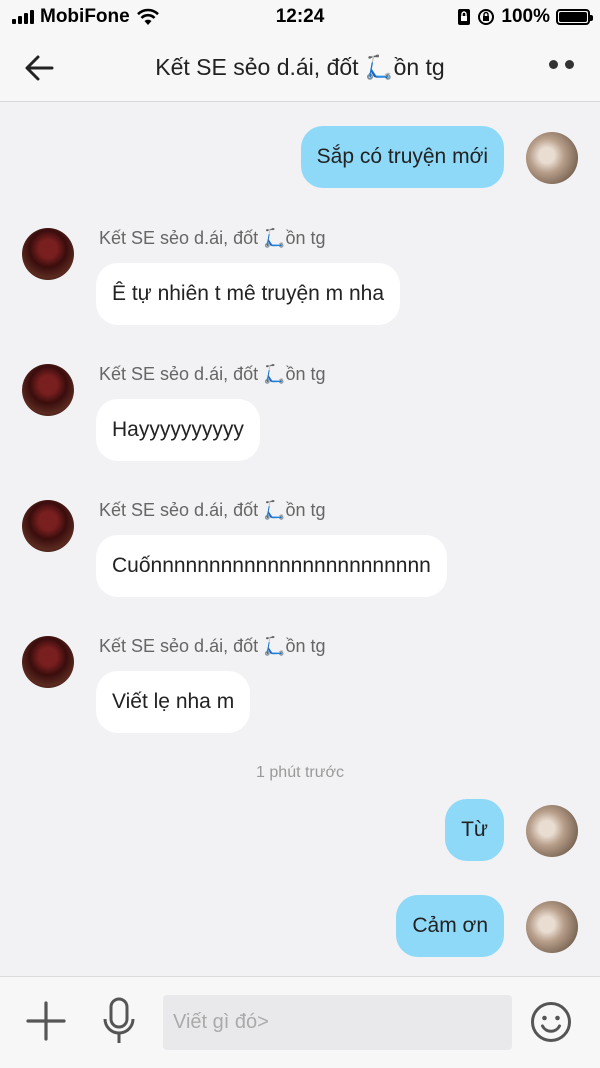 This screenshot has width=600, height=1068. Describe the element at coordinates (271, 566) in the screenshot. I see `incoming-message: Cuốnnnnnnnnnnnnnnnnnnnnnnnn` at that location.